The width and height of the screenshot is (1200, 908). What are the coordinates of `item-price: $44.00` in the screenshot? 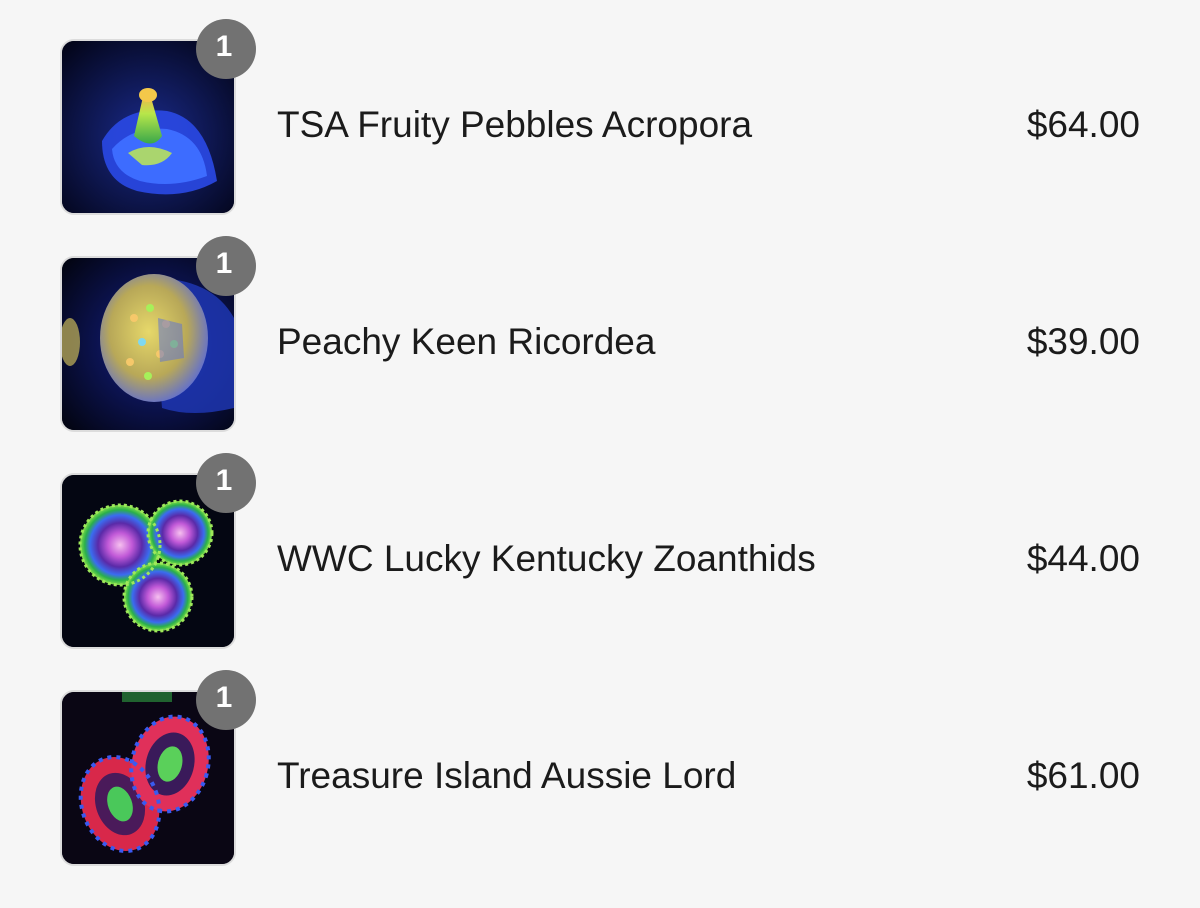 It's located at (1083, 558).